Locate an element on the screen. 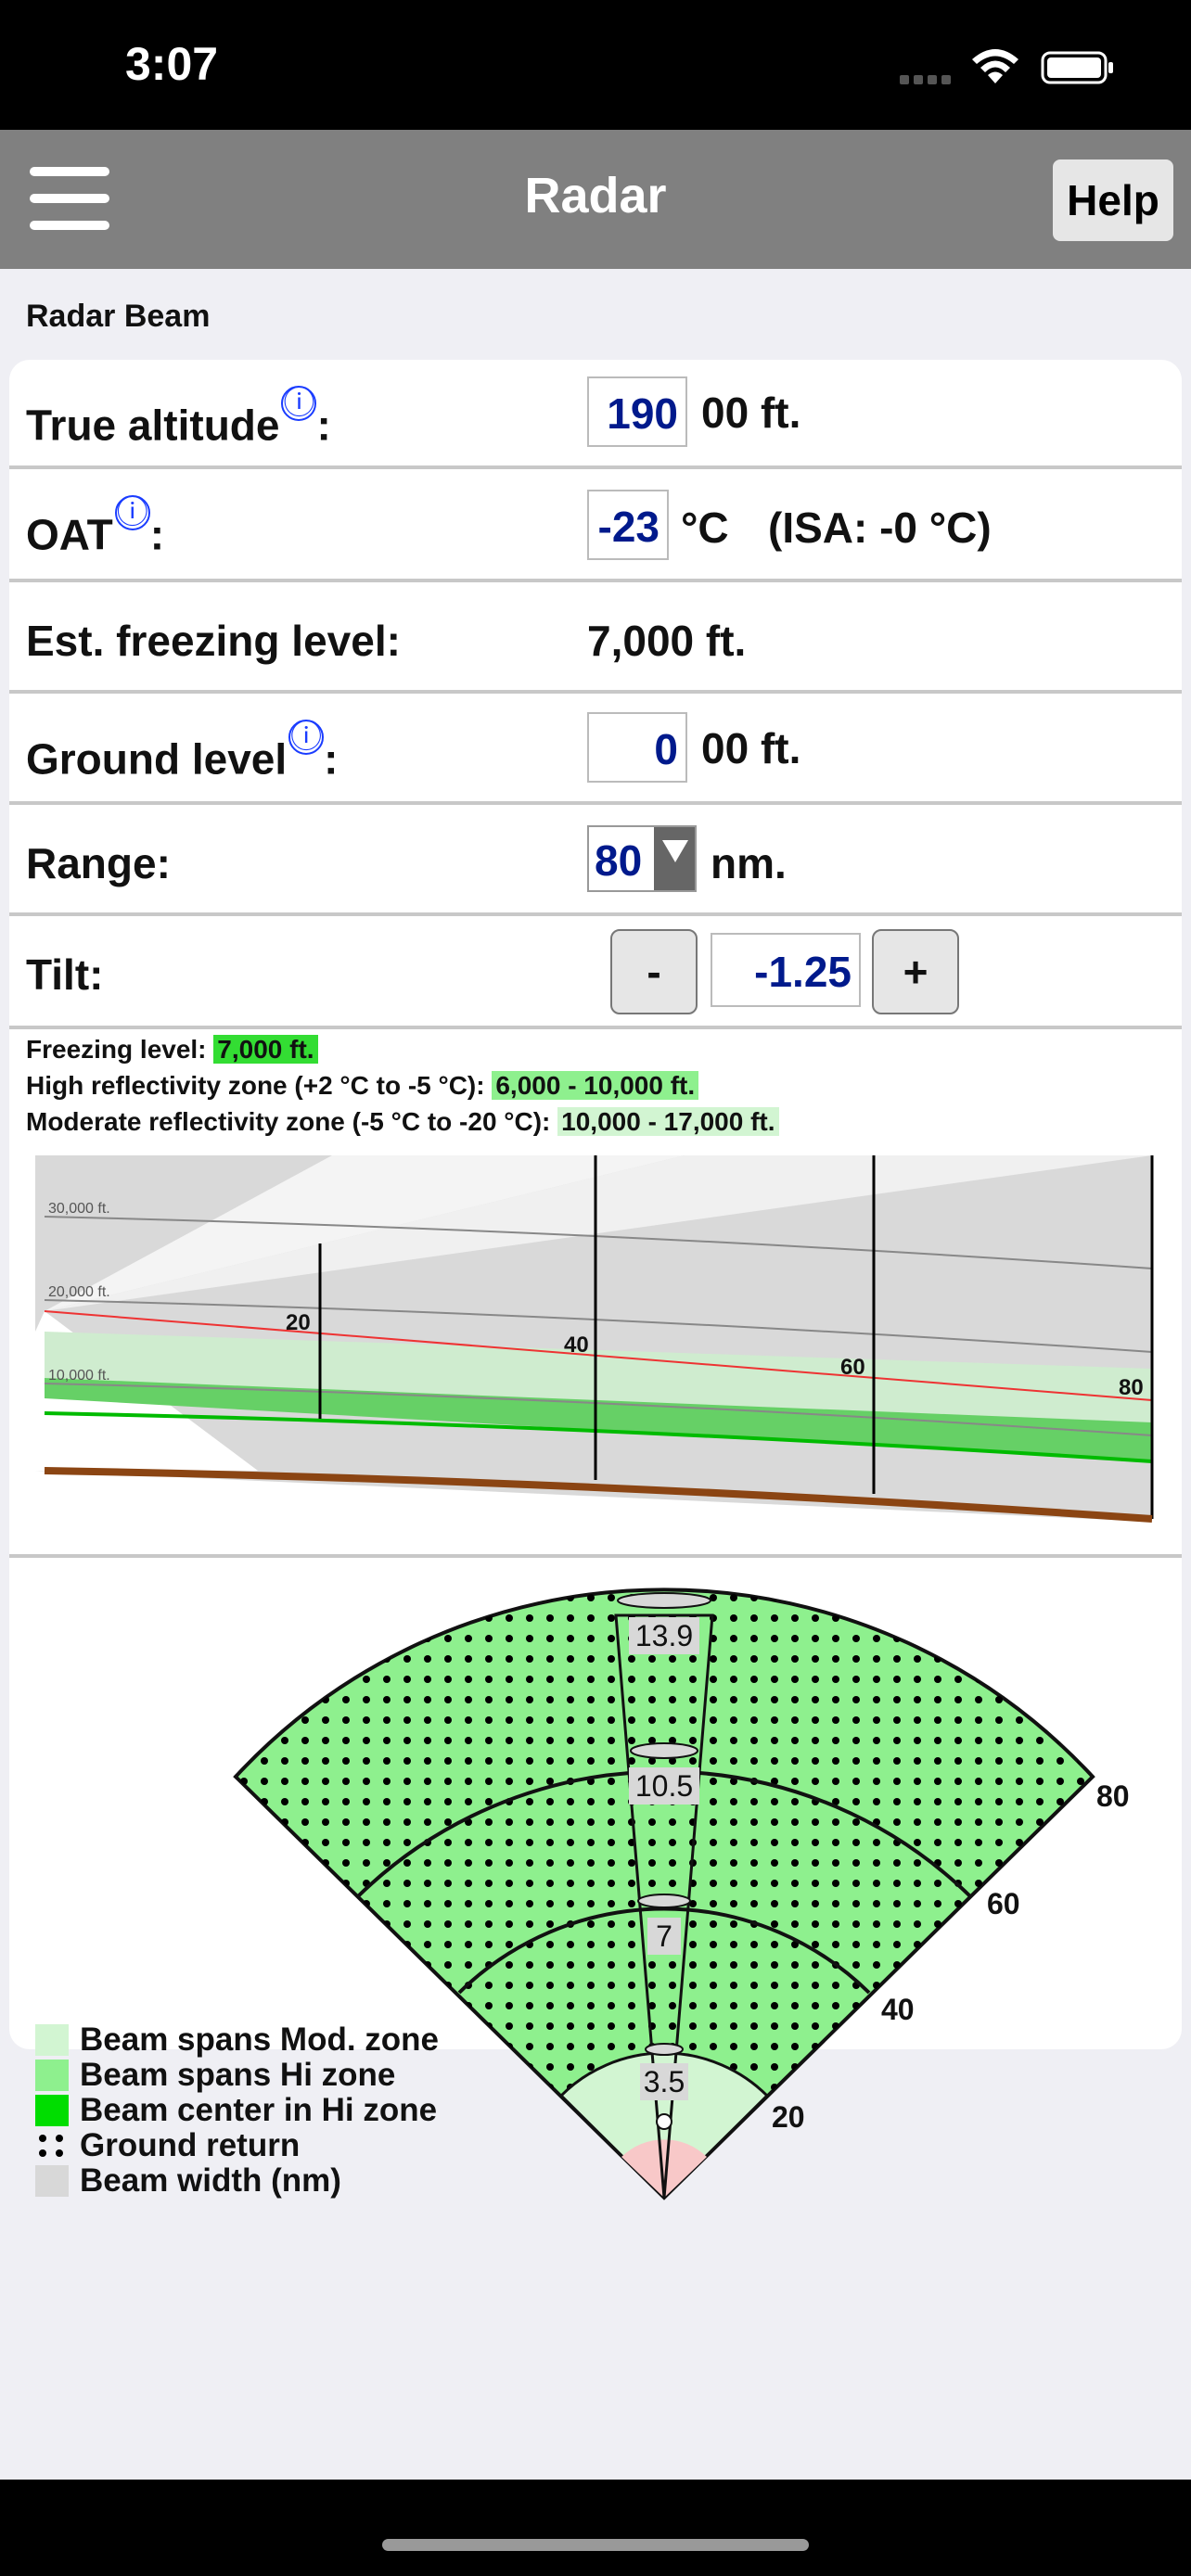  row-tilt: Tilt: - -1.25 + is located at coordinates (595, 972).